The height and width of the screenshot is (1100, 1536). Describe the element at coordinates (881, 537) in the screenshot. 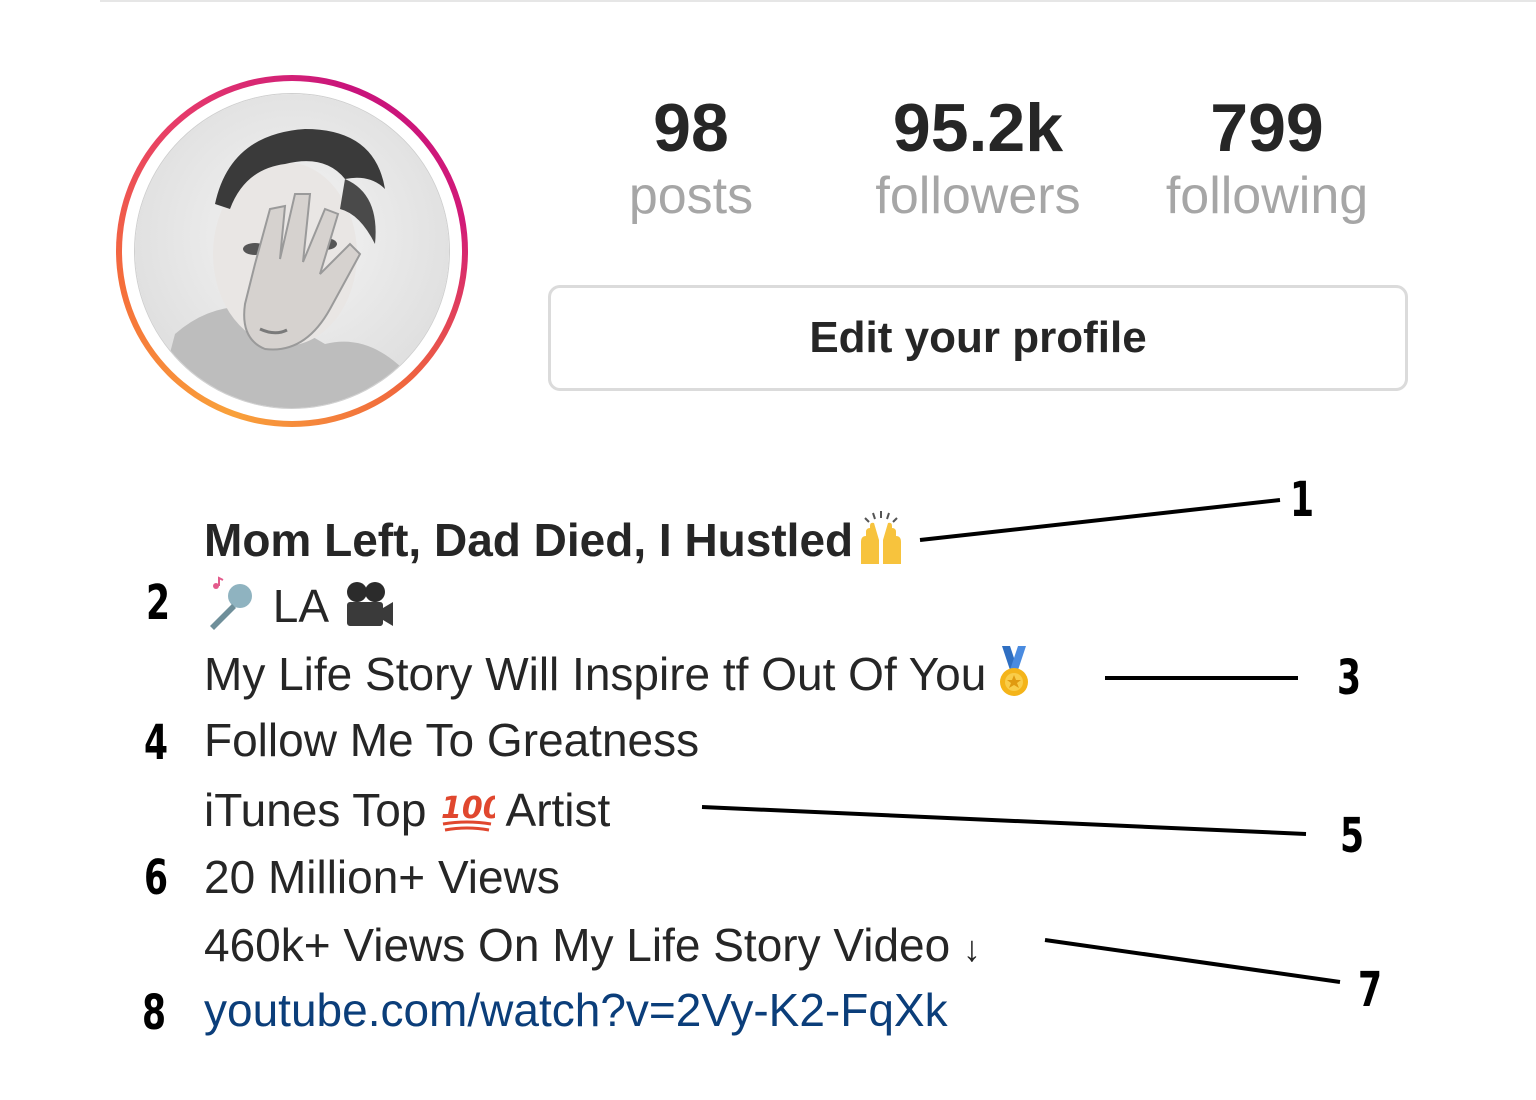

I see `raised-hands-emoji-icon` at that location.